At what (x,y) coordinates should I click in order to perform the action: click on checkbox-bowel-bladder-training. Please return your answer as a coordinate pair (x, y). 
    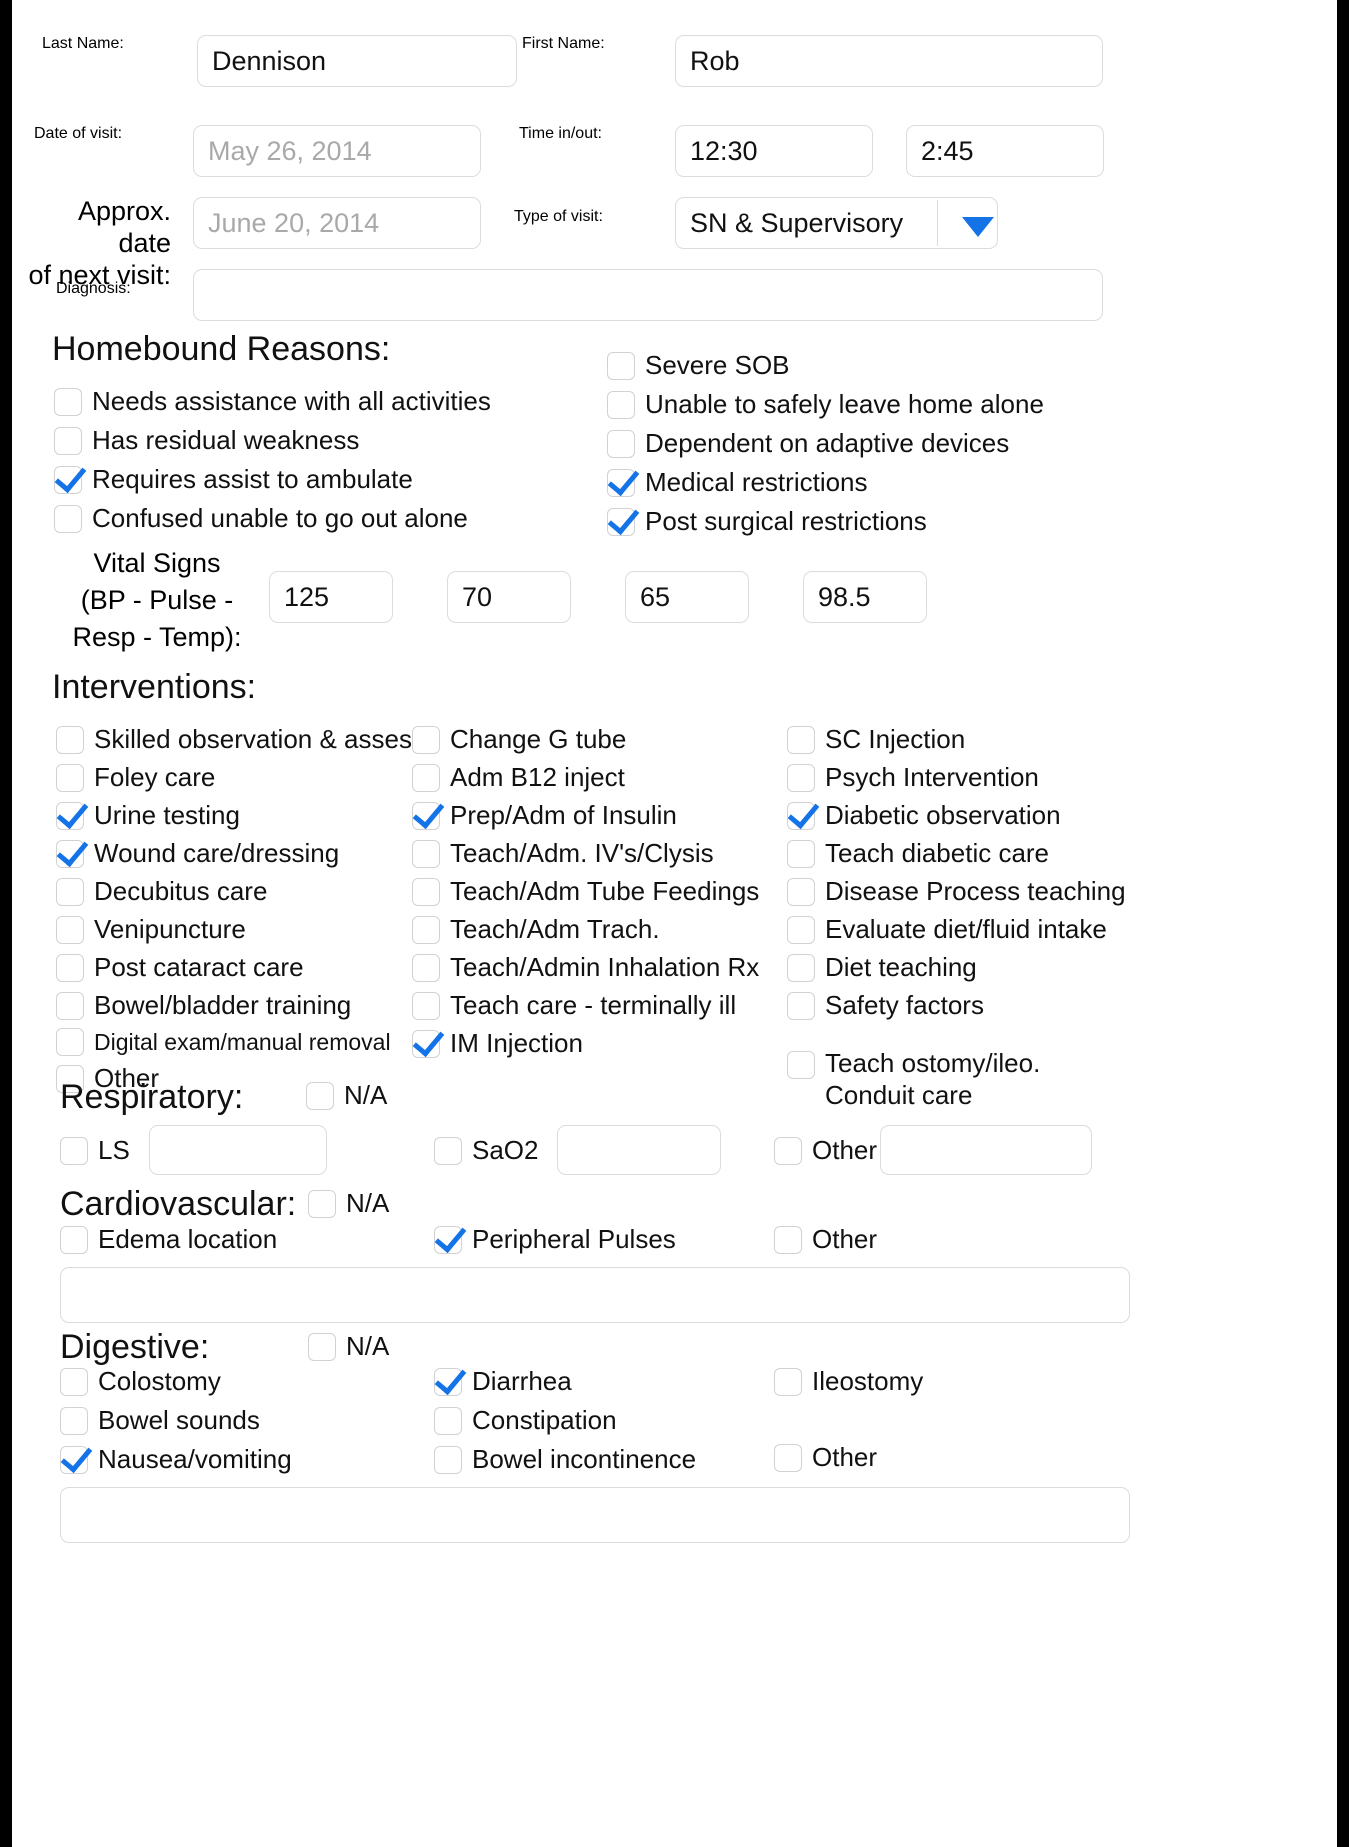
    Looking at the image, I should click on (70, 1005).